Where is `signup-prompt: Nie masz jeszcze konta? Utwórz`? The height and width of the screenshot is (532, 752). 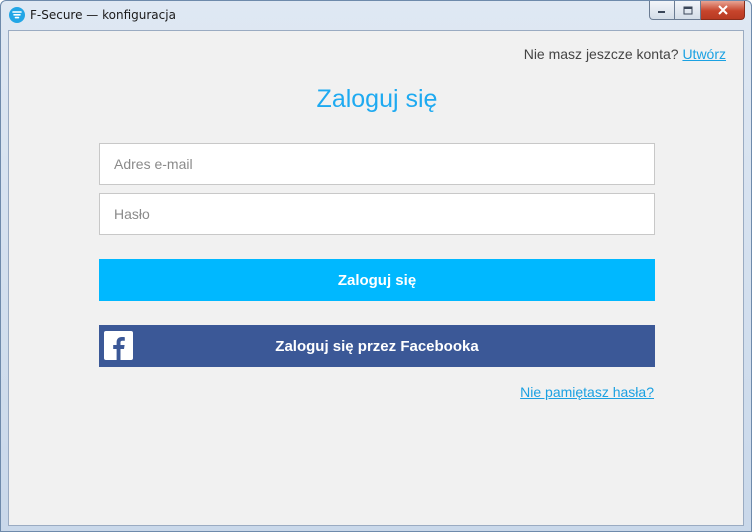
signup-prompt: Nie masz jeszcze konta? Utwórz is located at coordinates (625, 54).